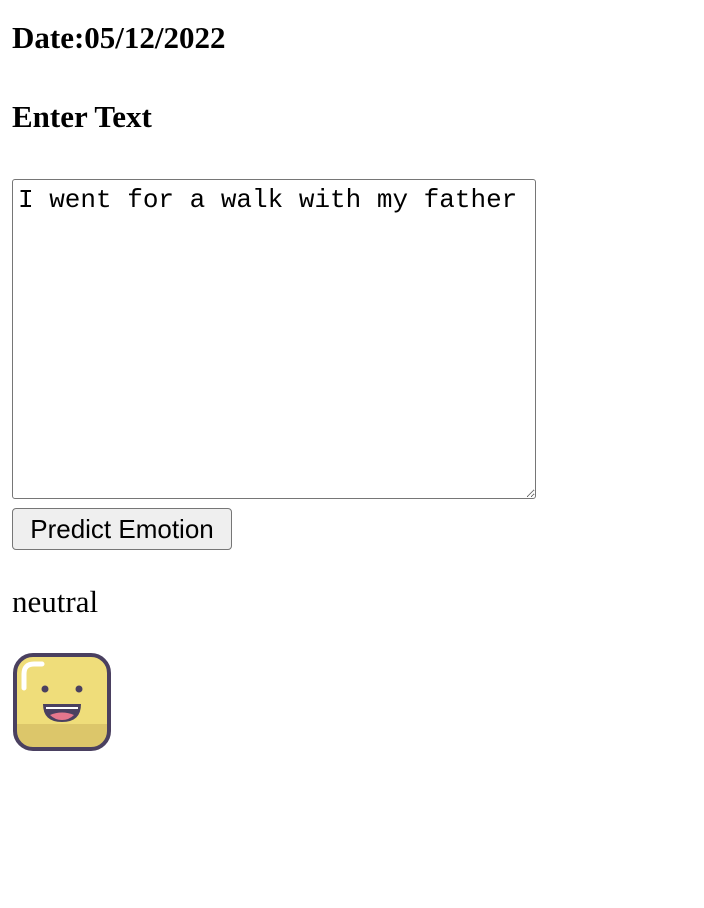 The height and width of the screenshot is (908, 704). What do you see at coordinates (122, 529) in the screenshot?
I see `predict-emotion-button: Predict Emotion` at bounding box center [122, 529].